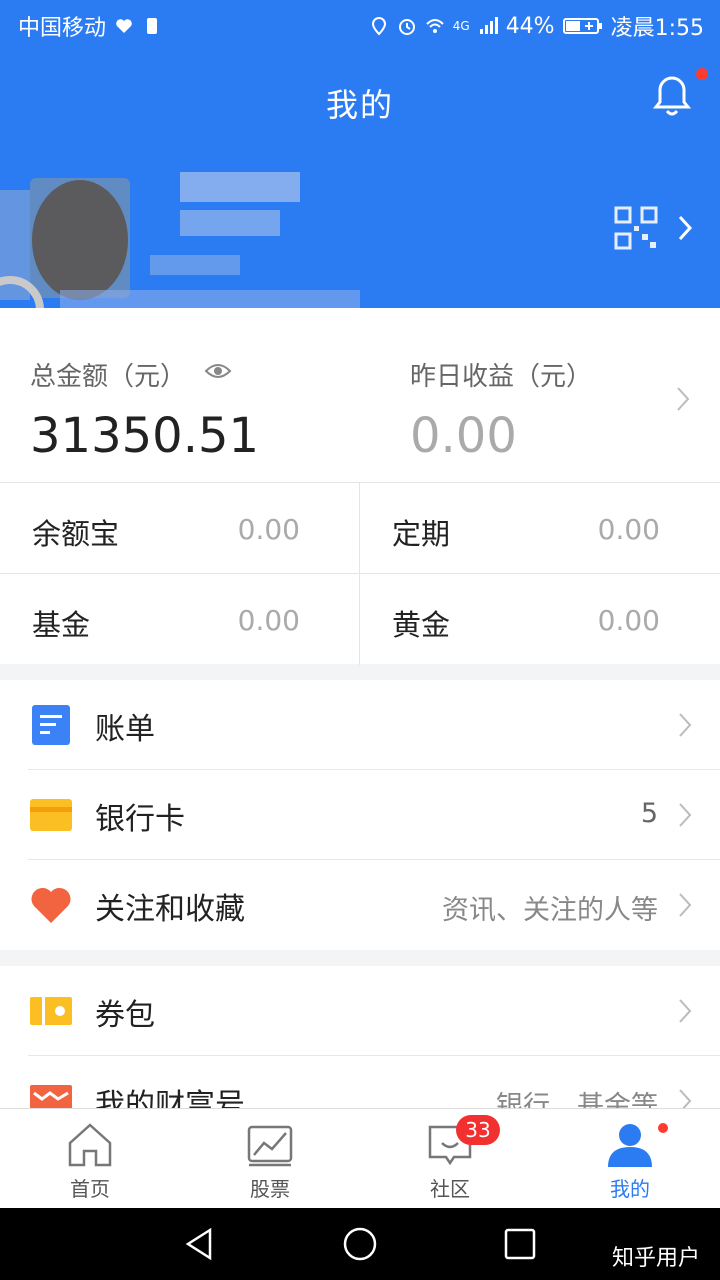  I want to click on asset-cell-fund: 基金 0.00, so click(180, 619).